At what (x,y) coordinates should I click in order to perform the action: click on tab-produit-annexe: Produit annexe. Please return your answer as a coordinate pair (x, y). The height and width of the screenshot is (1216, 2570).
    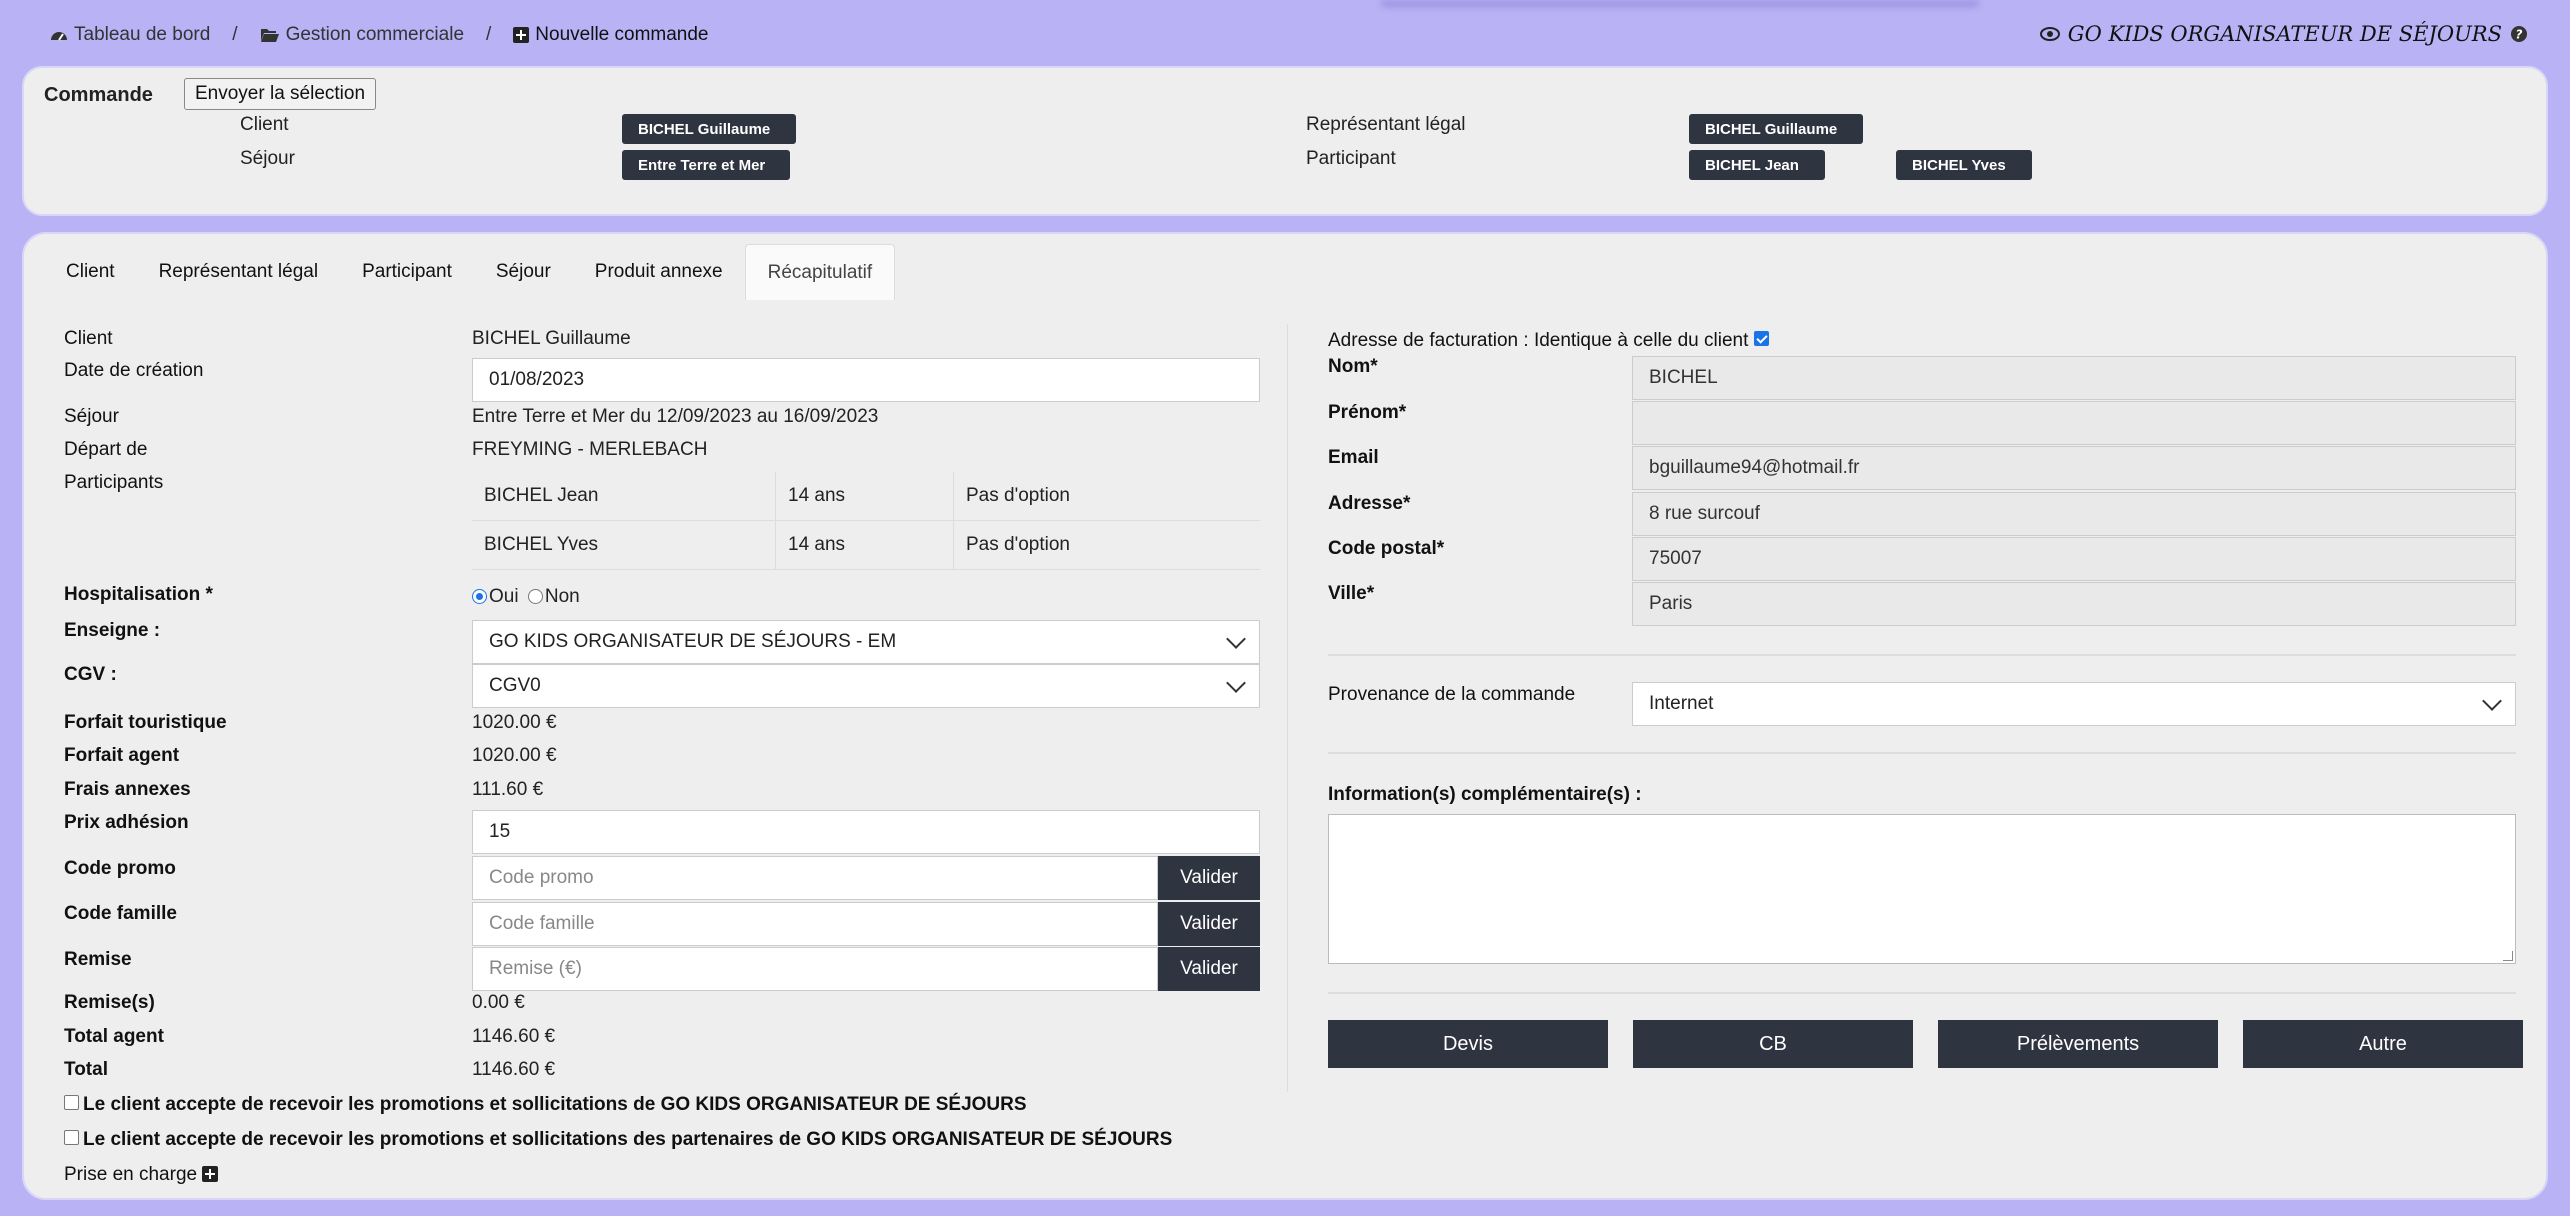
    Looking at the image, I should click on (659, 272).